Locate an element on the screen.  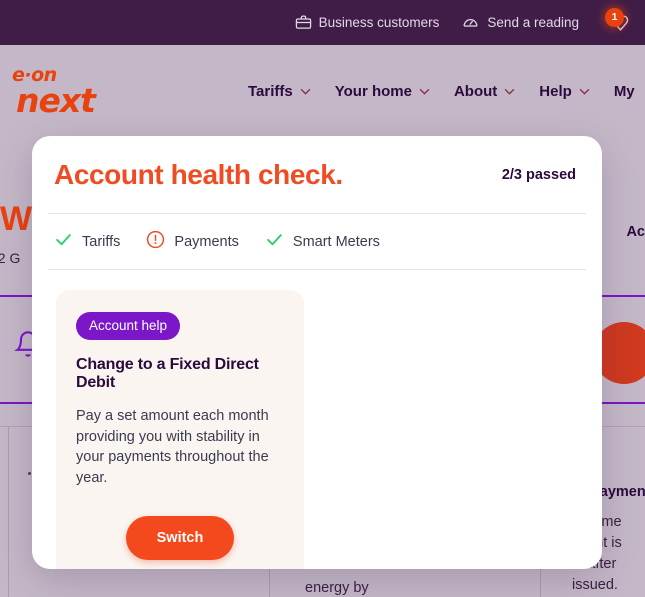
nav-item-label: My is located at coordinates (624, 91).